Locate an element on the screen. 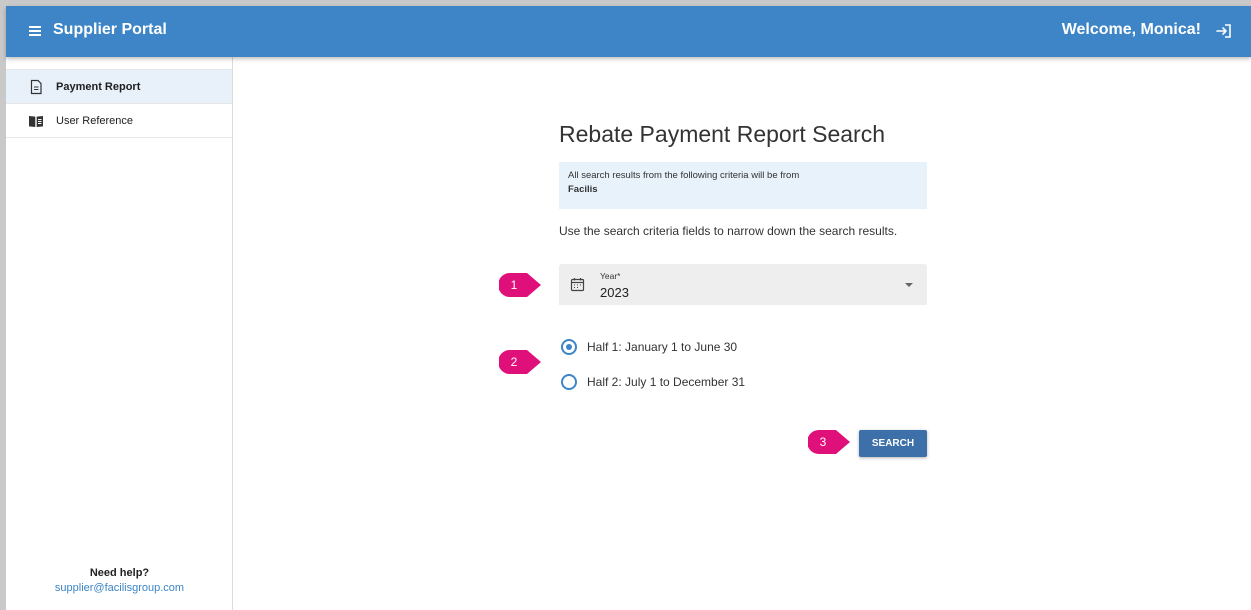 The width and height of the screenshot is (1251, 610). radio-unselected-icon is located at coordinates (569, 382).